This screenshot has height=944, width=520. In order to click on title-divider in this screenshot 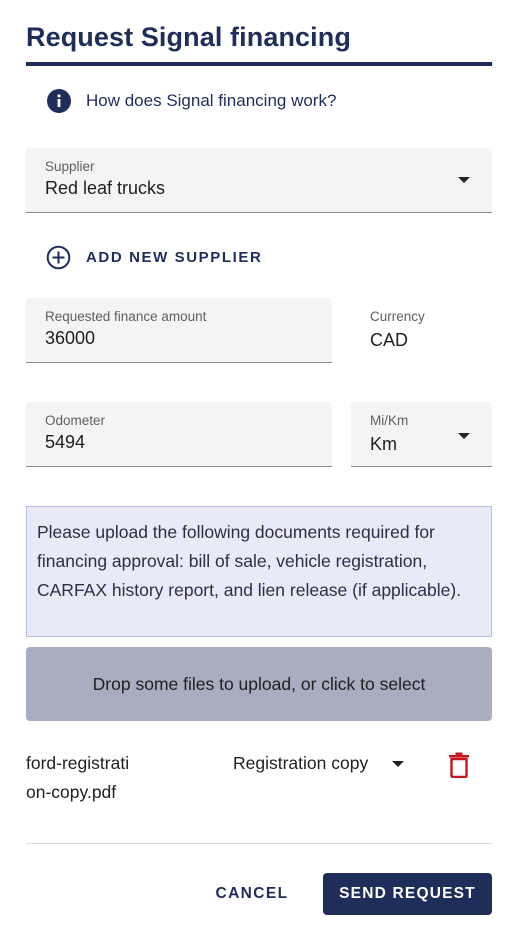, I will do `click(259, 64)`.